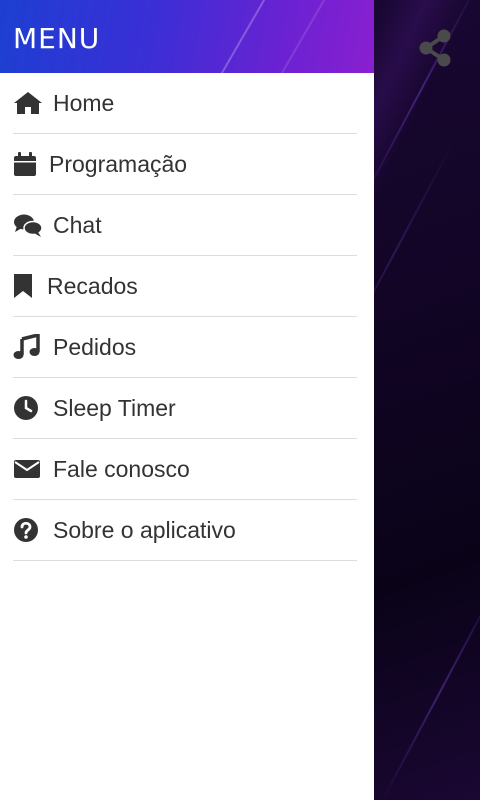 The height and width of the screenshot is (800, 480). I want to click on chat-icon, so click(28, 225).